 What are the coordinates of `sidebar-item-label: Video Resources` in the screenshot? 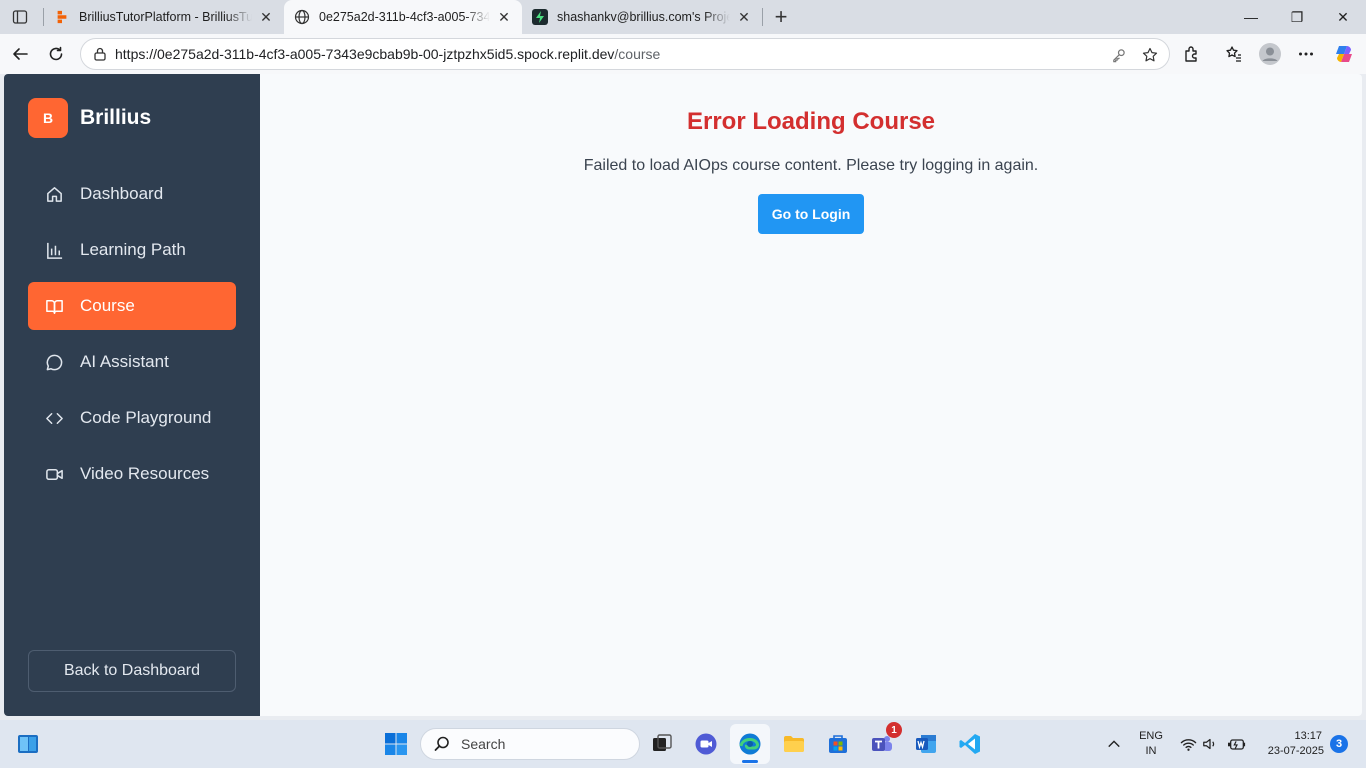 It's located at (145, 473).